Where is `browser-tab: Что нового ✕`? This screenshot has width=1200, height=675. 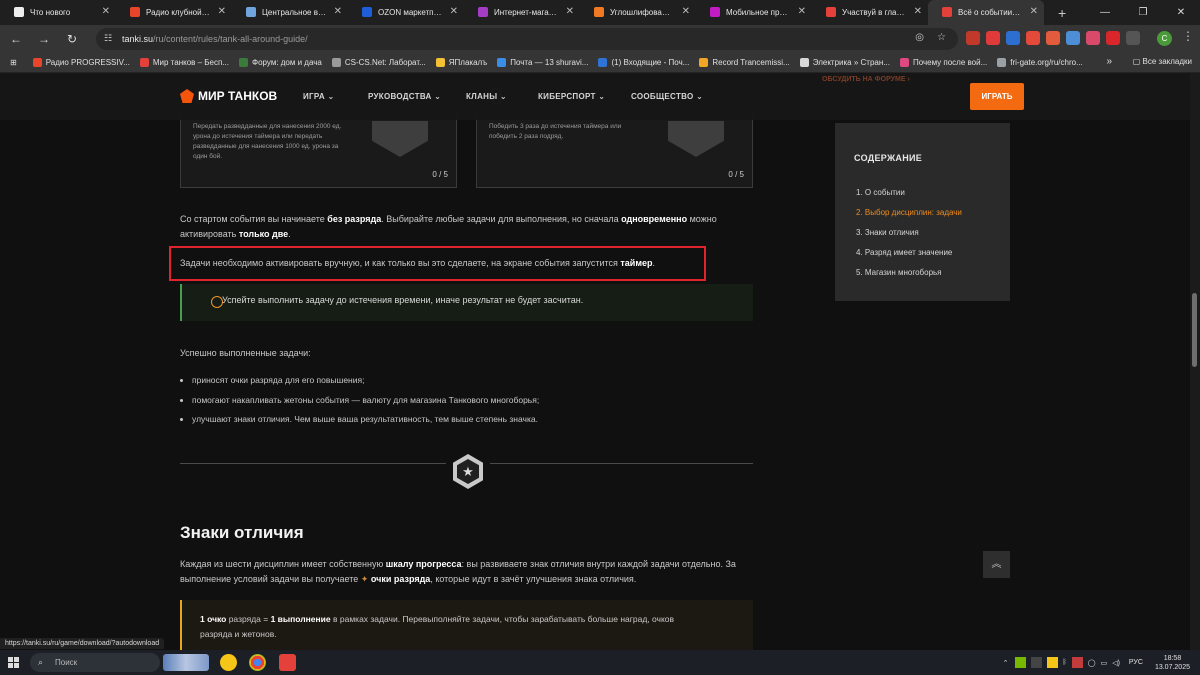 browser-tab: Что нового ✕ is located at coordinates (58, 12).